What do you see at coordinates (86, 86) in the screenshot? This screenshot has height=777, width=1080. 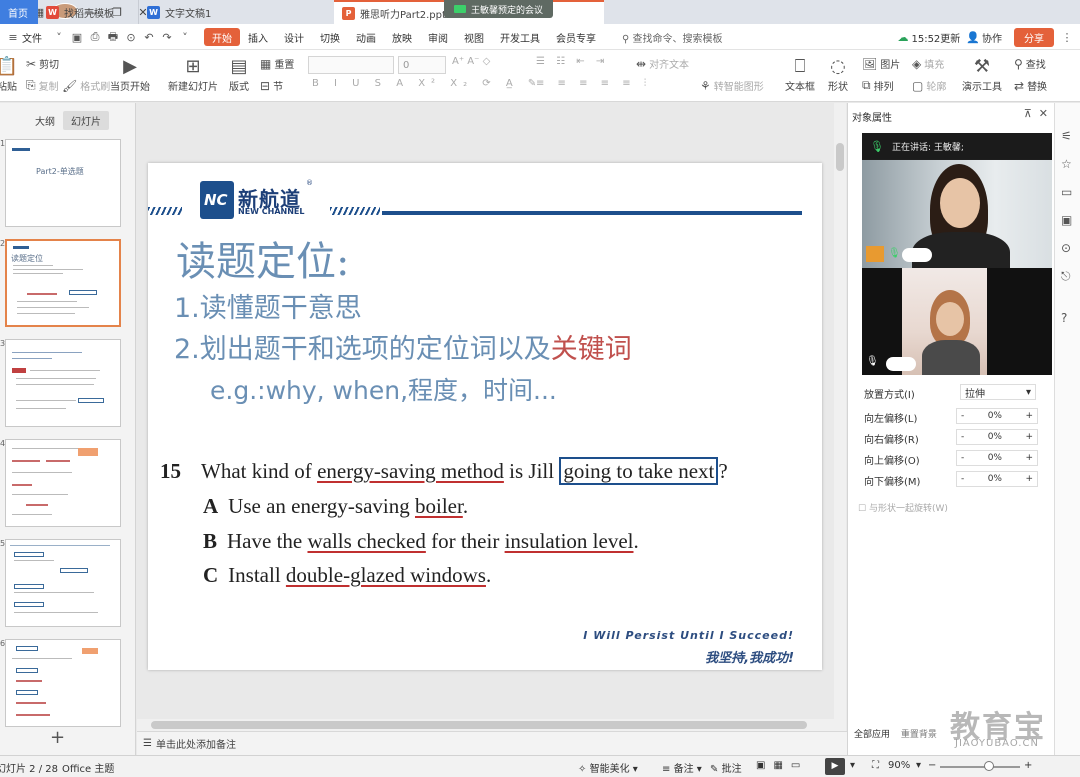 I see `format-painter-button: 🖌 格式刷` at bounding box center [86, 86].